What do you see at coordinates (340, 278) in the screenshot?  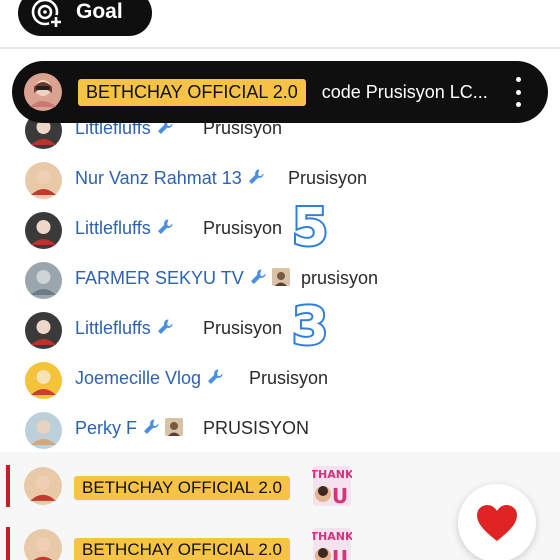 I see `message-text: prusisyon` at bounding box center [340, 278].